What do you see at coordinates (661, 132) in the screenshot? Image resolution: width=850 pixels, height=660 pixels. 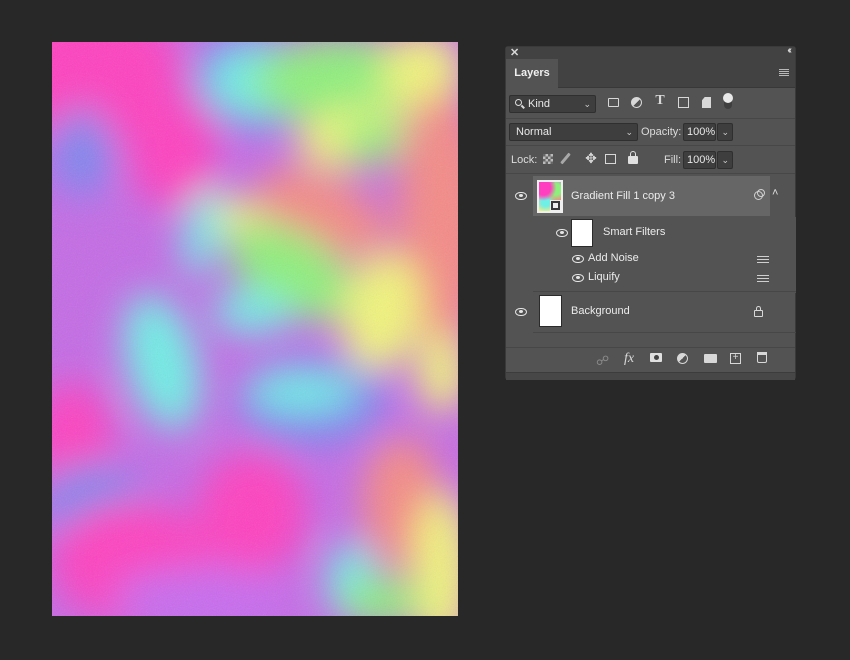 I see `opacity-label: Opacity:` at bounding box center [661, 132].